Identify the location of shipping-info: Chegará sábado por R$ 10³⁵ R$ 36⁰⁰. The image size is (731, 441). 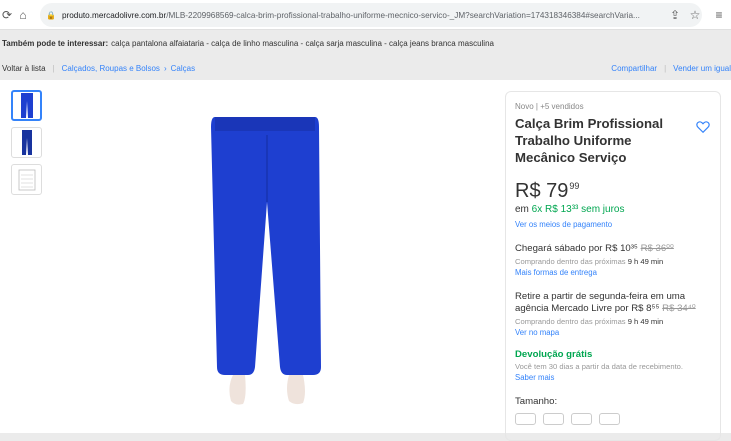
(613, 249).